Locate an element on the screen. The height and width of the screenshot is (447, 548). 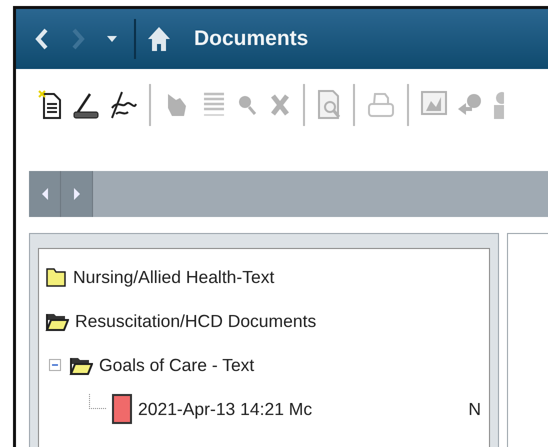
collapse-toggle-icon is located at coordinates (55, 365).